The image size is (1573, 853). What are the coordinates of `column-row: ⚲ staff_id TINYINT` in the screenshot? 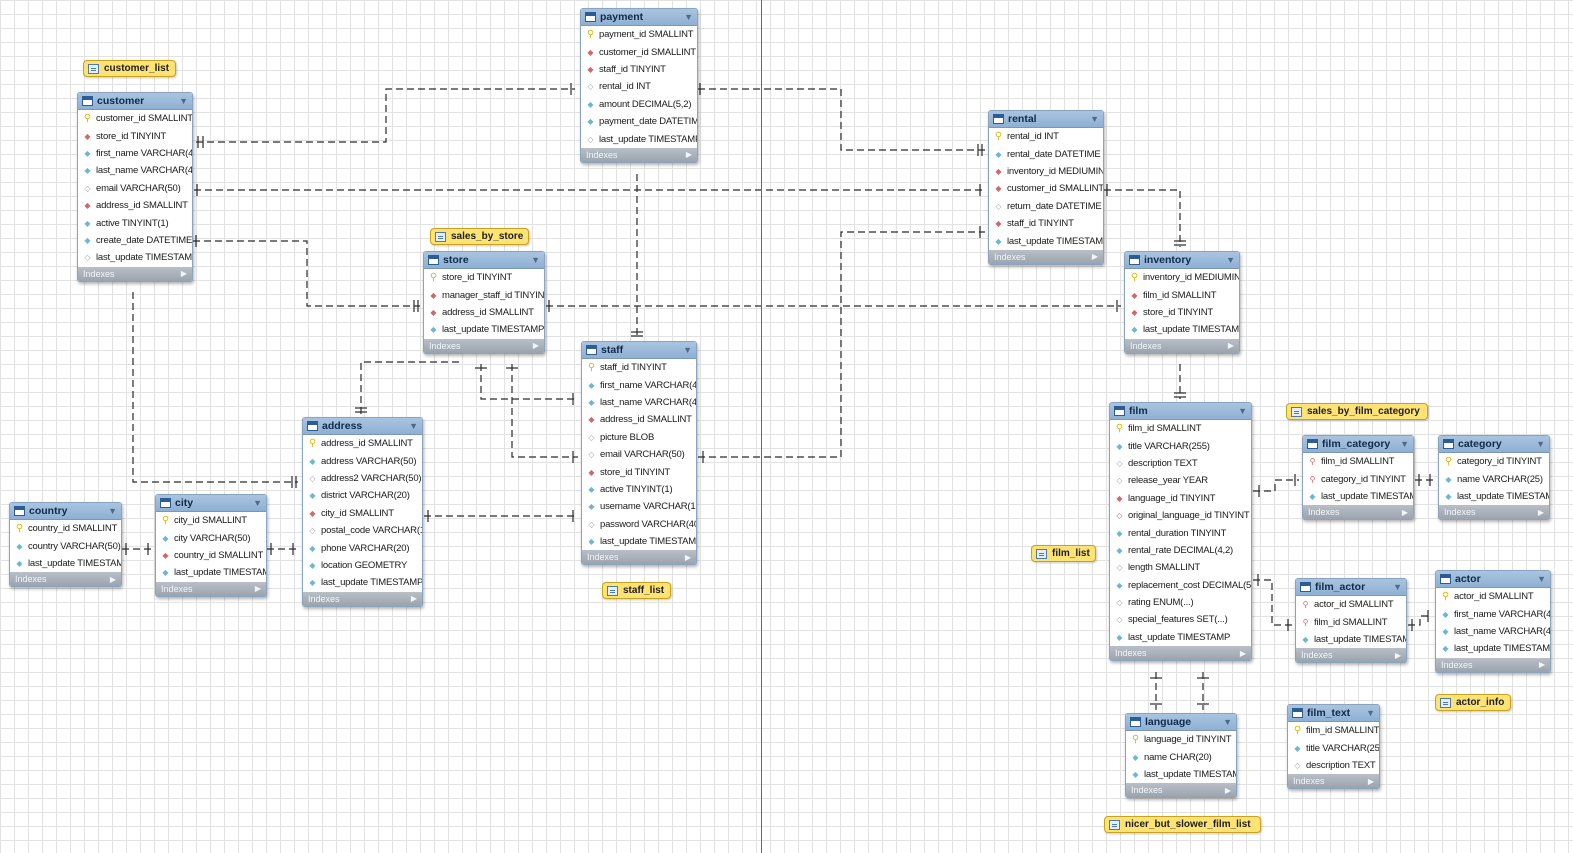 It's located at (639, 367).